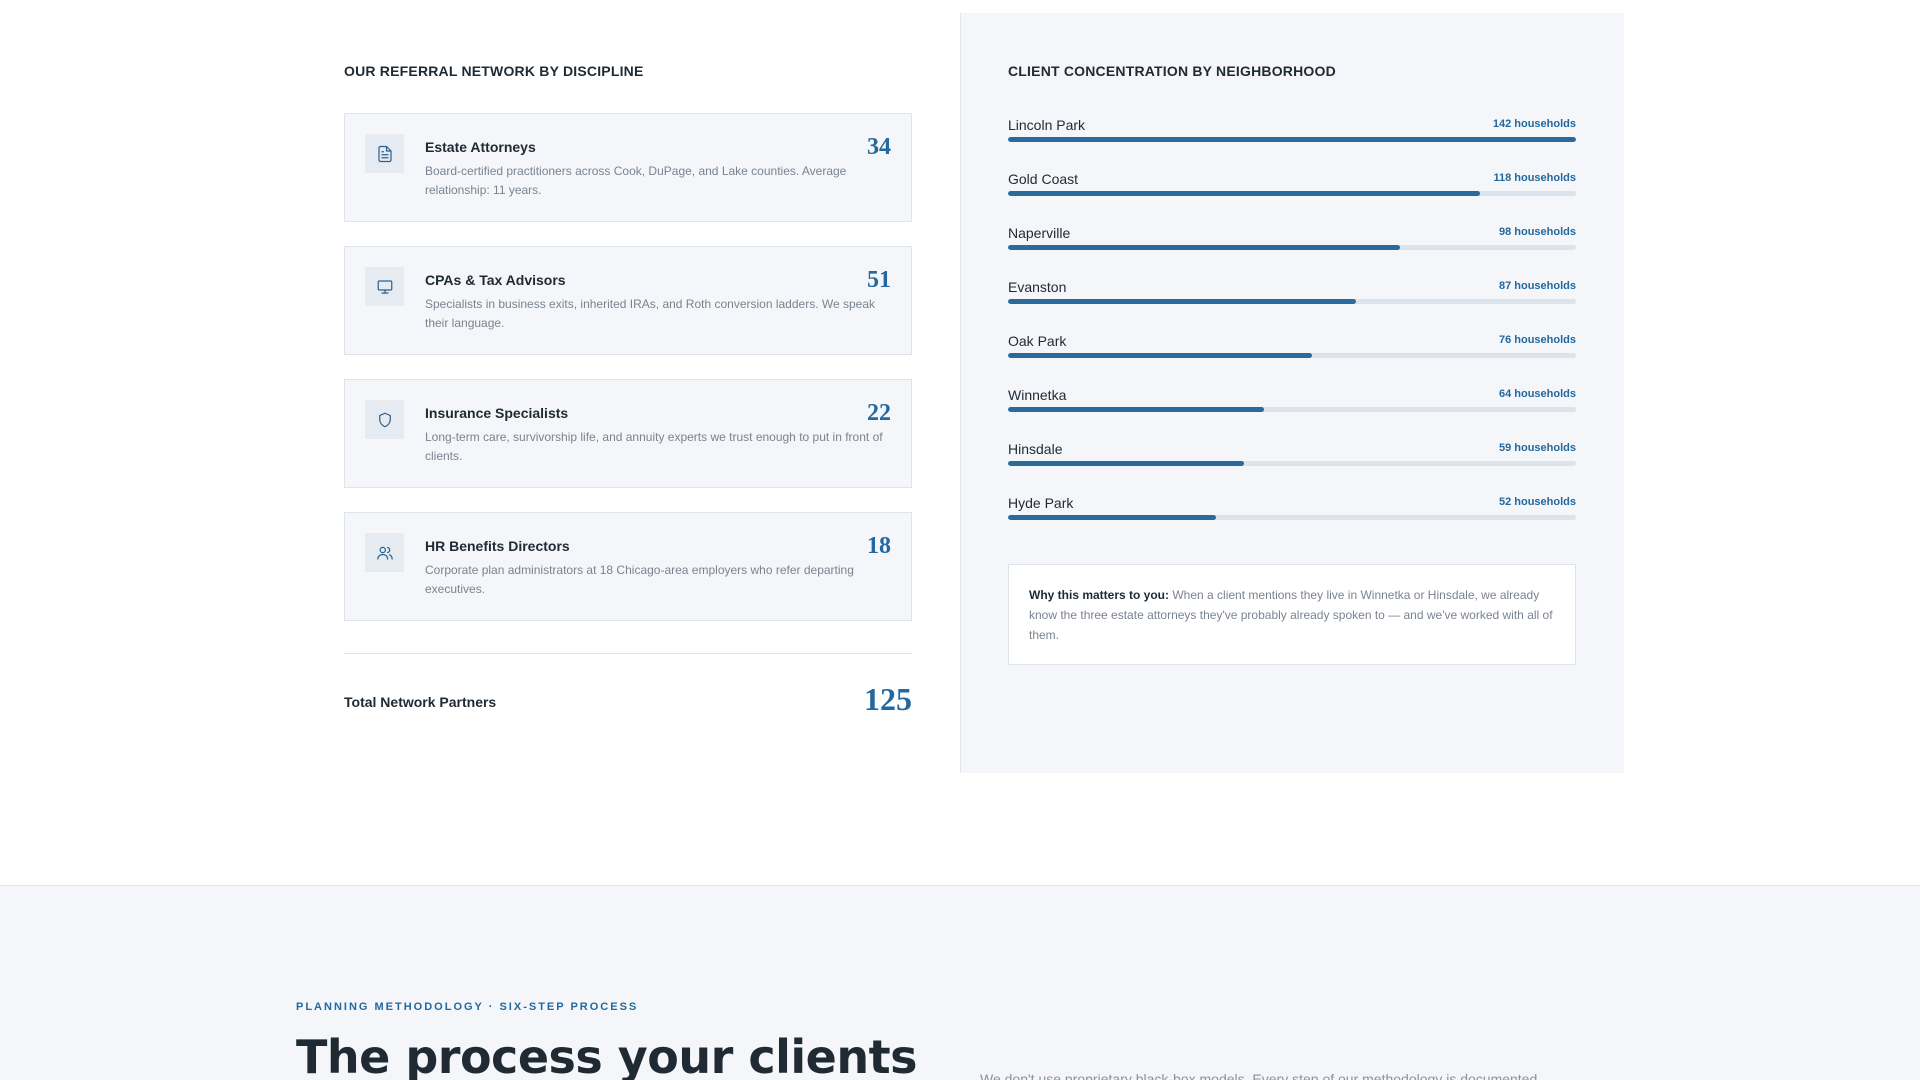 The height and width of the screenshot is (1080, 1920). I want to click on methodology-eyebrow: PLANNING METHODOLOGY · SIX-STEP PROCESS, so click(467, 1007).